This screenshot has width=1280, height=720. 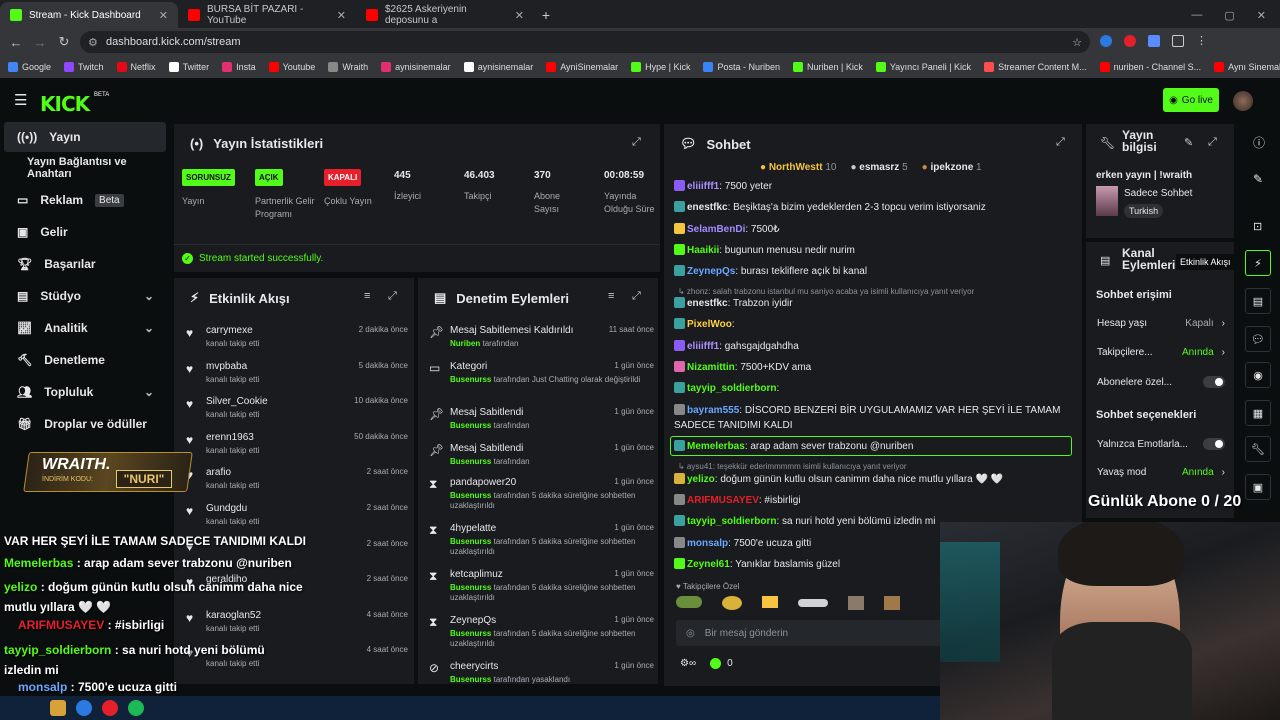 What do you see at coordinates (230, 437) in the screenshot?
I see `follower-name: erenn1963` at bounding box center [230, 437].